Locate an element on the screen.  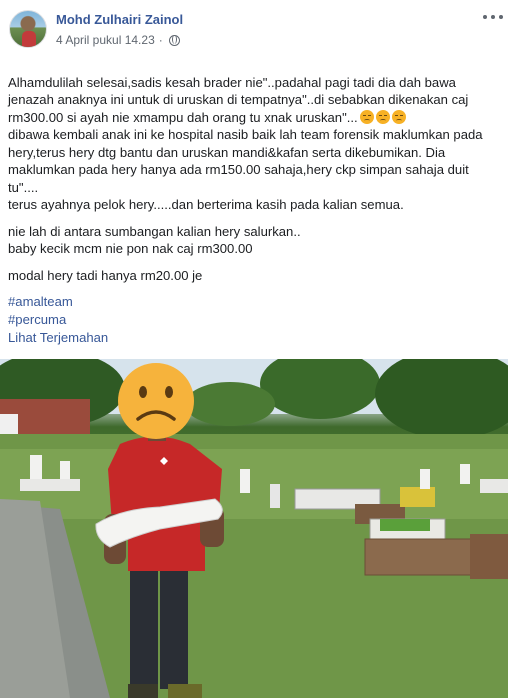
sad-face-icon is located at coordinates (156, 401).